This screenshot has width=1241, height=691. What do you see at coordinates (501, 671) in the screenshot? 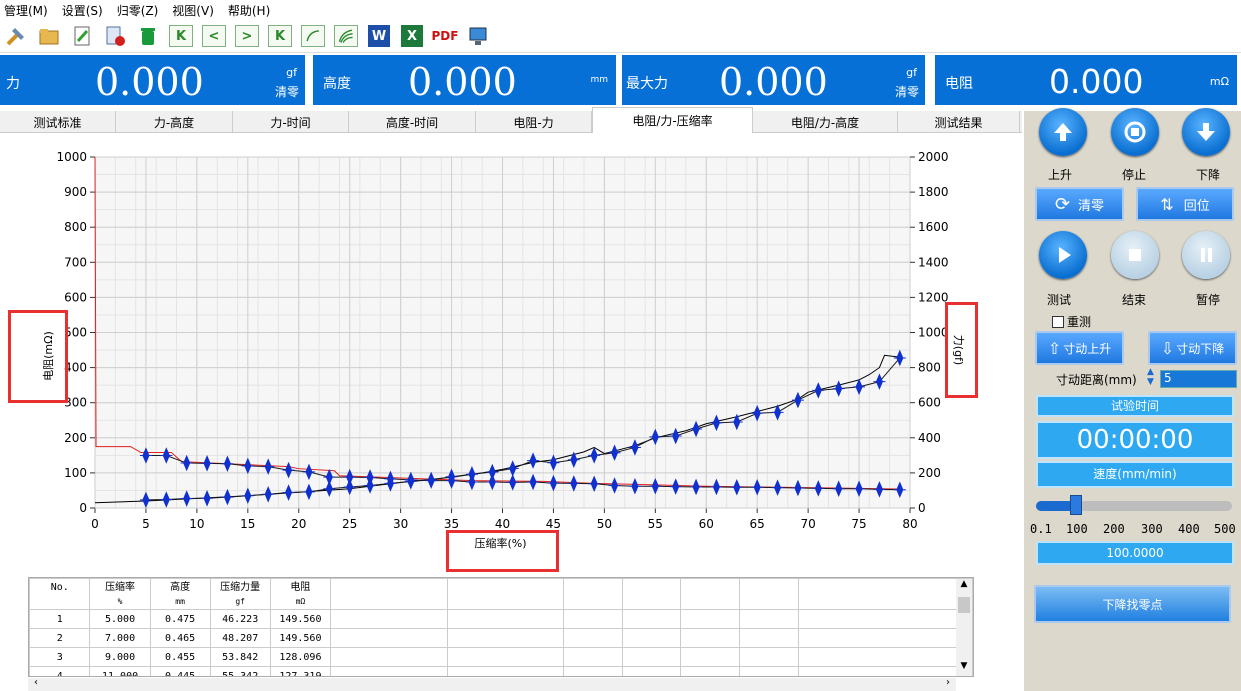
I see `table-row: 4 11.000 0.445 55.342 127.319` at bounding box center [501, 671].